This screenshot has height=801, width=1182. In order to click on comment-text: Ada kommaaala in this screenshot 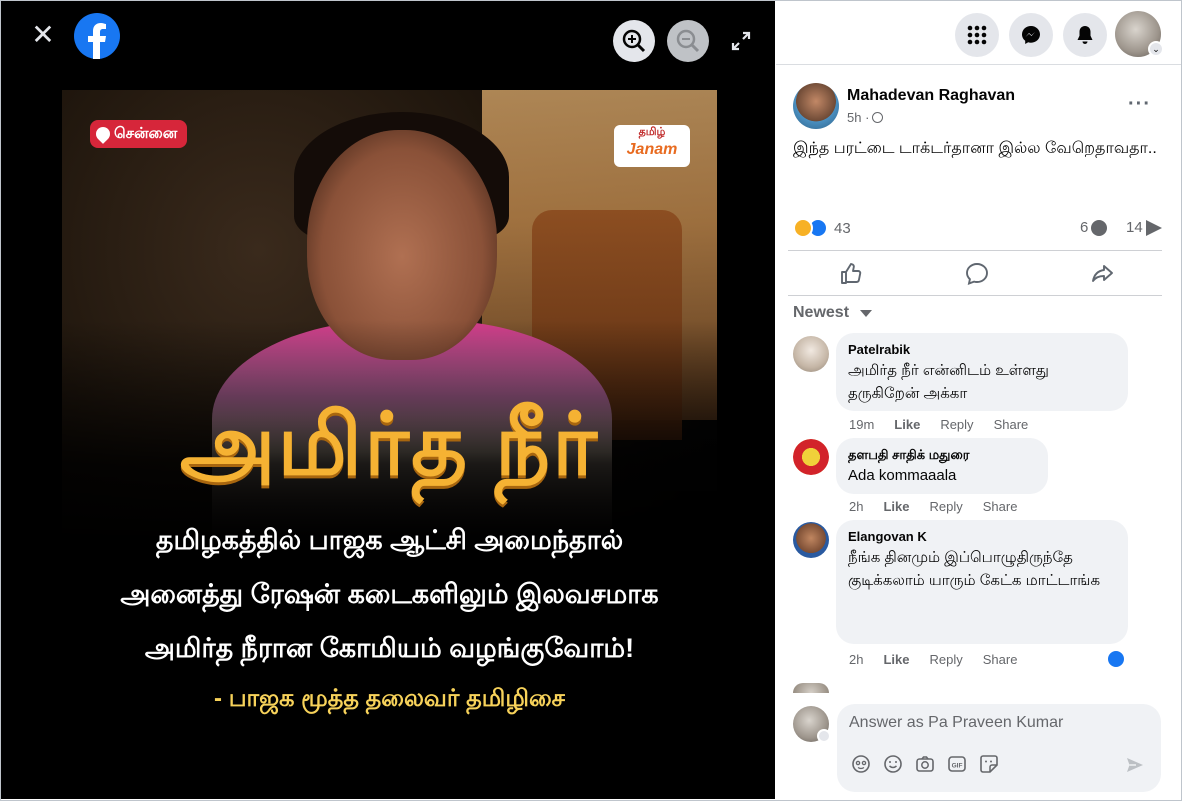, I will do `click(902, 475)`.